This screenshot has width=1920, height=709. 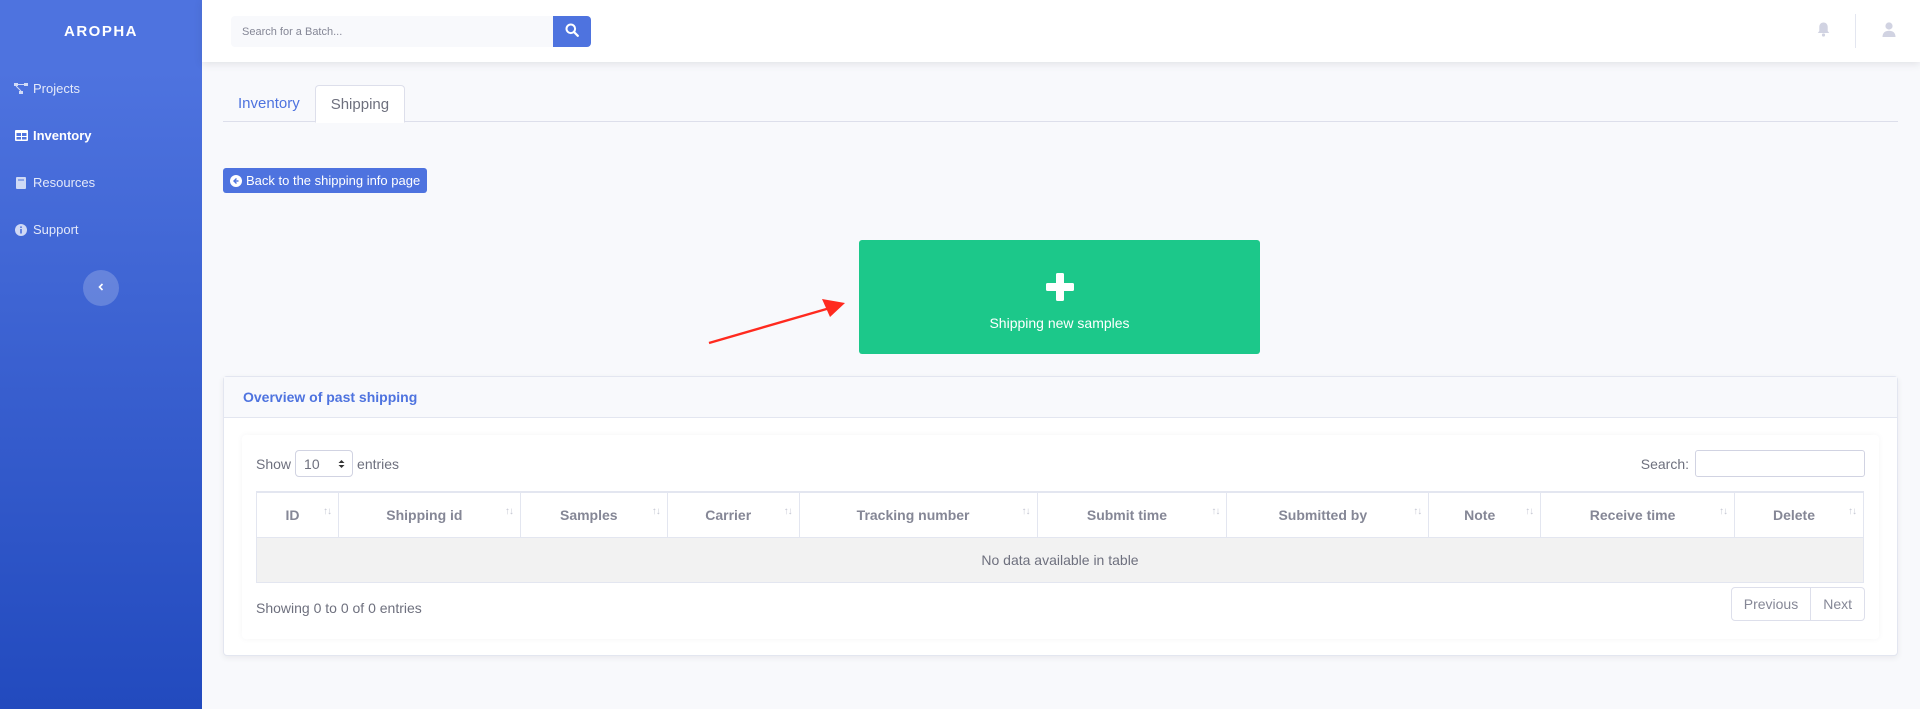 I want to click on alerts-button, so click(x=1823, y=32).